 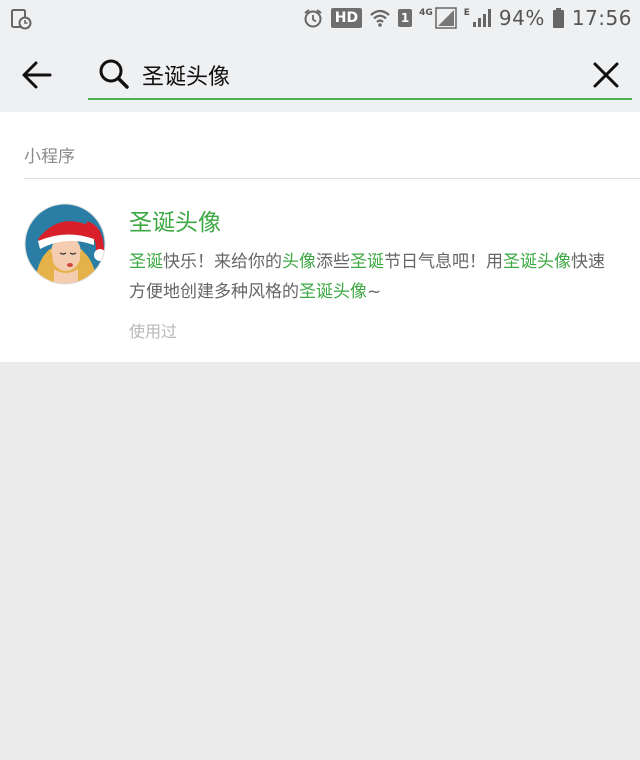 What do you see at coordinates (21, 19) in the screenshot?
I see `app-clock-notification-icon` at bounding box center [21, 19].